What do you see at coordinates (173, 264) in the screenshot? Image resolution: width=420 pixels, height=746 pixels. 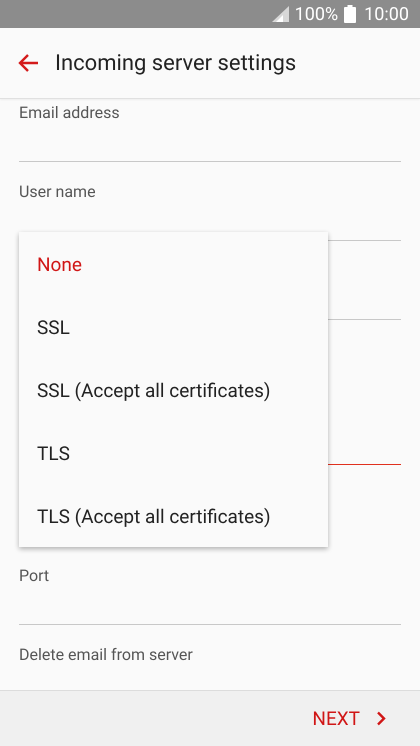 I see `menu-item: None` at bounding box center [173, 264].